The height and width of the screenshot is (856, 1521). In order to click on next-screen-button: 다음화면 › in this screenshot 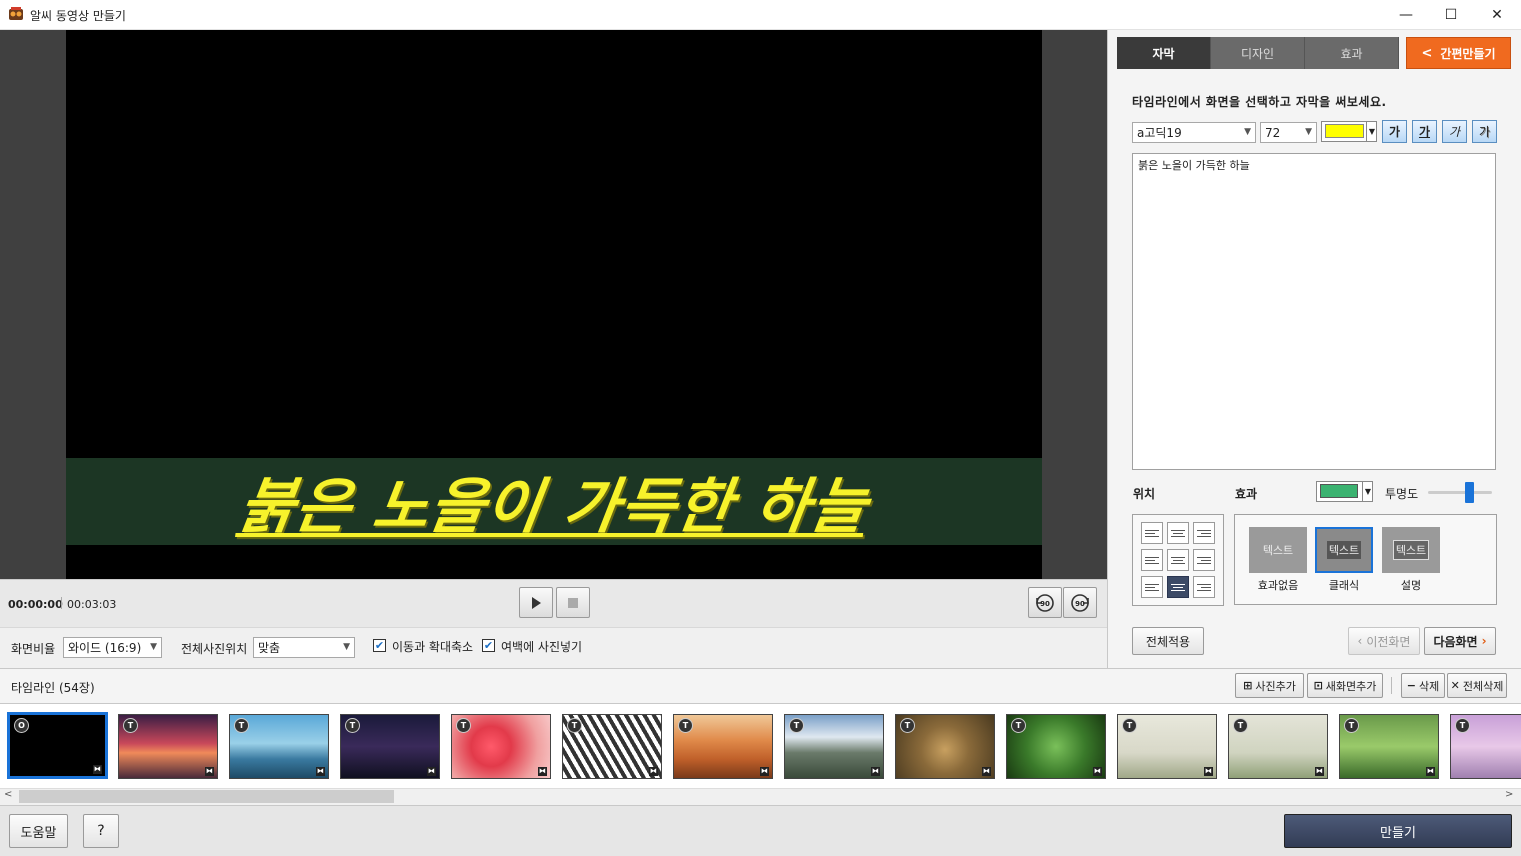, I will do `click(1460, 641)`.